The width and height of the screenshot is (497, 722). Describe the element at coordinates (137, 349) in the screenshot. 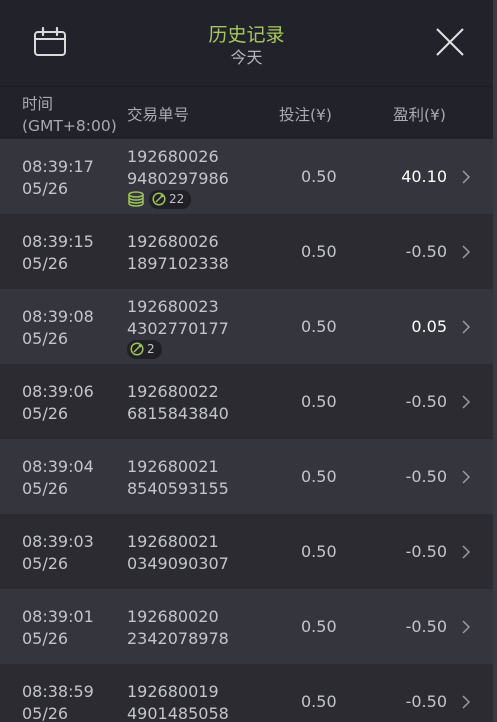

I see `ball-icon` at that location.